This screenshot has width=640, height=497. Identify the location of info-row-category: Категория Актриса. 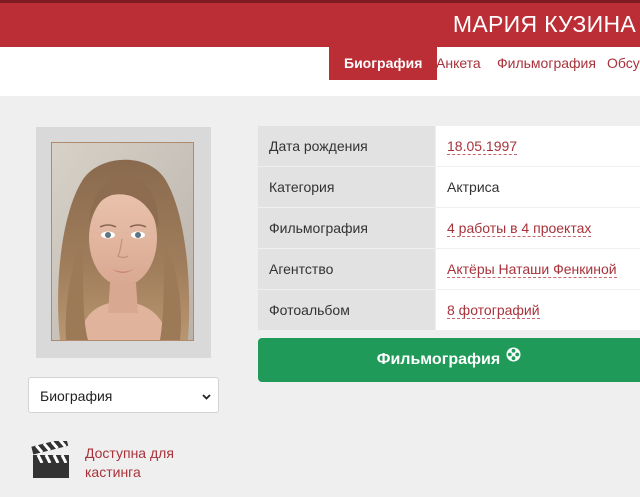
(449, 187).